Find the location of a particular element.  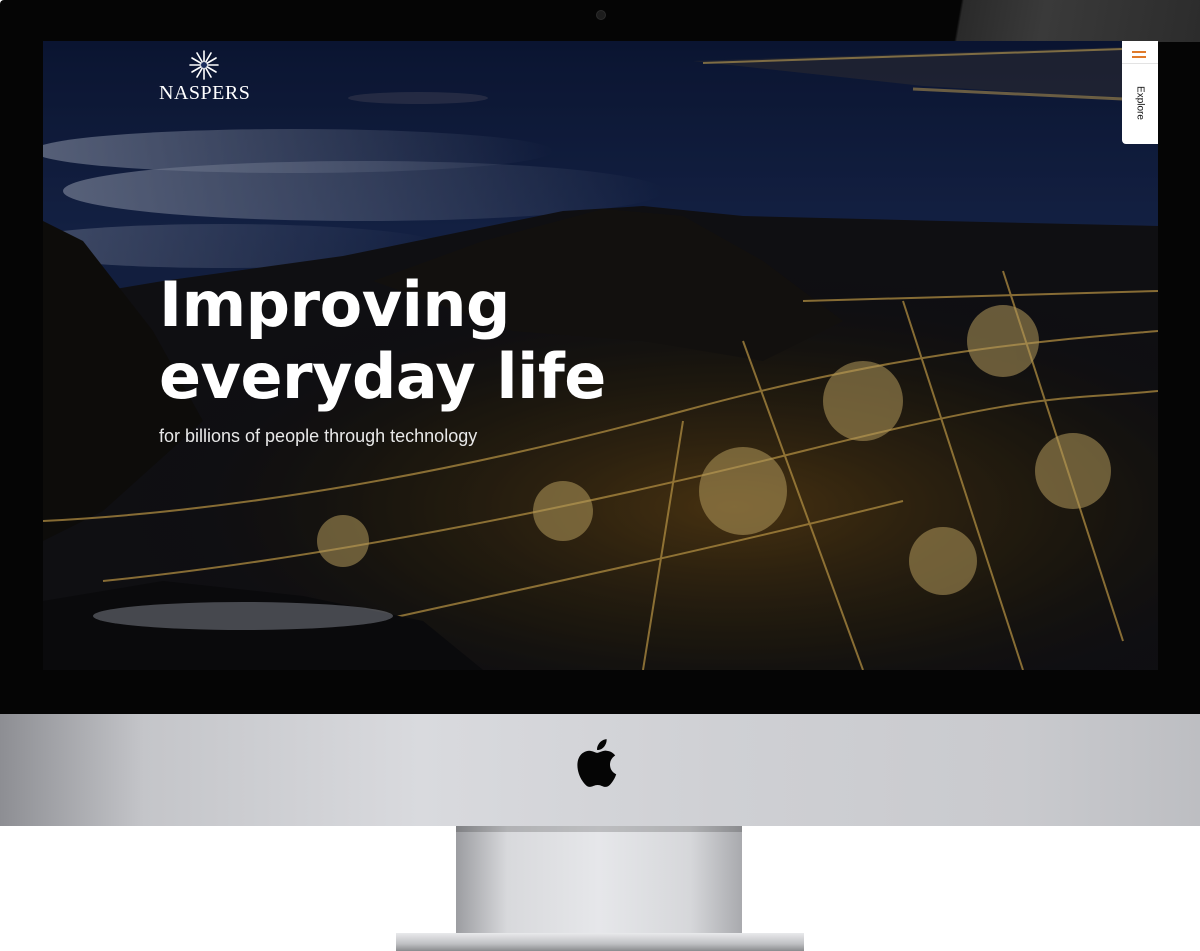

tab-divider is located at coordinates (1140, 63).